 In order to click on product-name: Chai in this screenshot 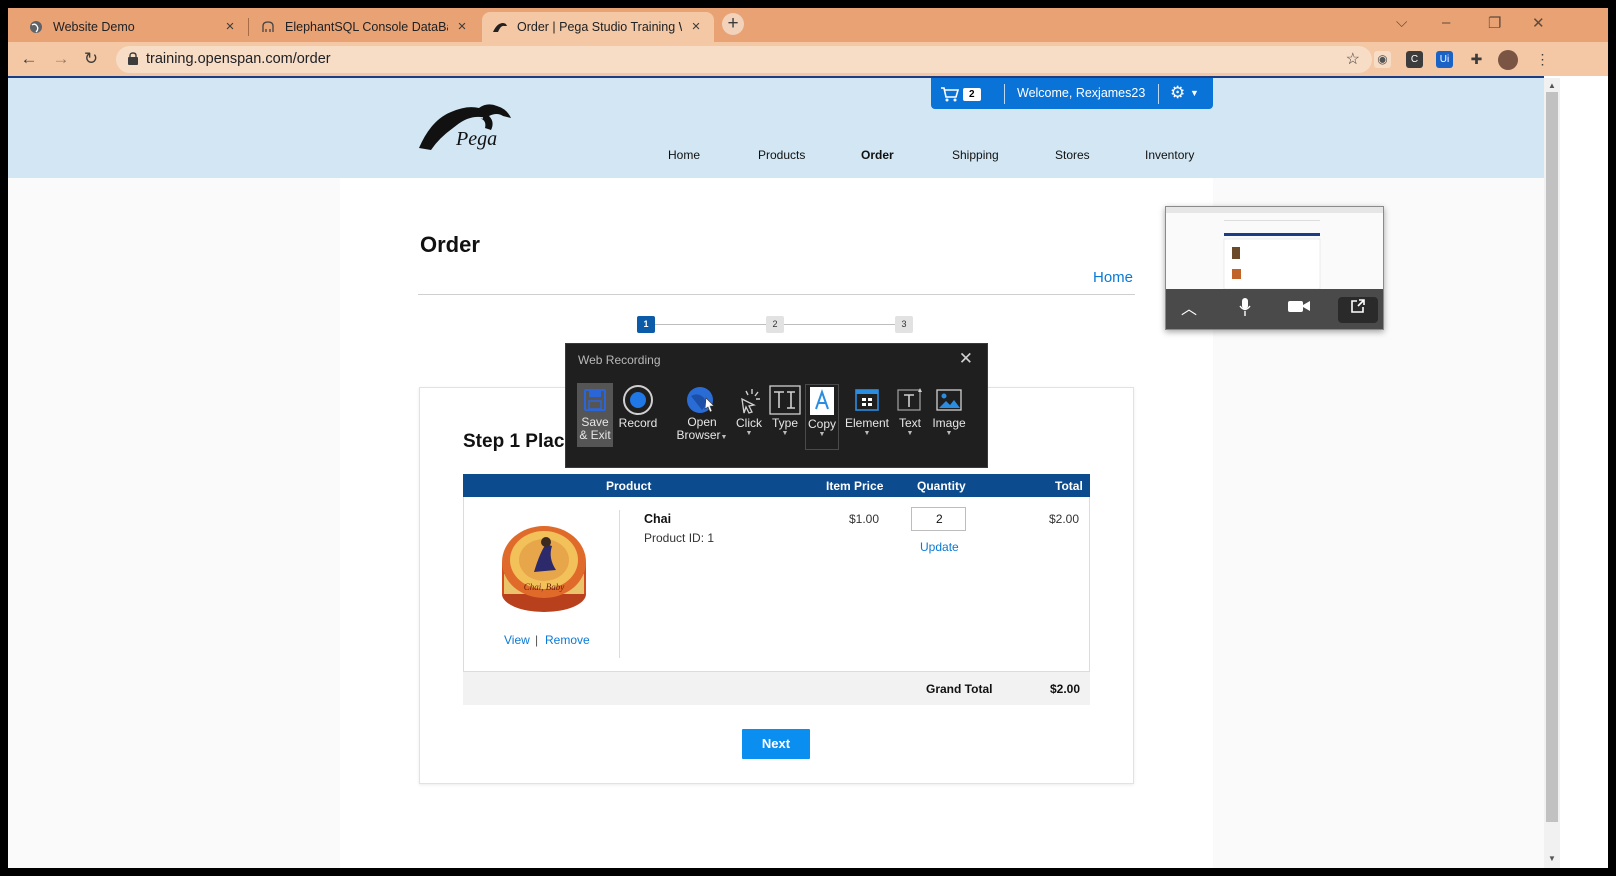, I will do `click(658, 519)`.